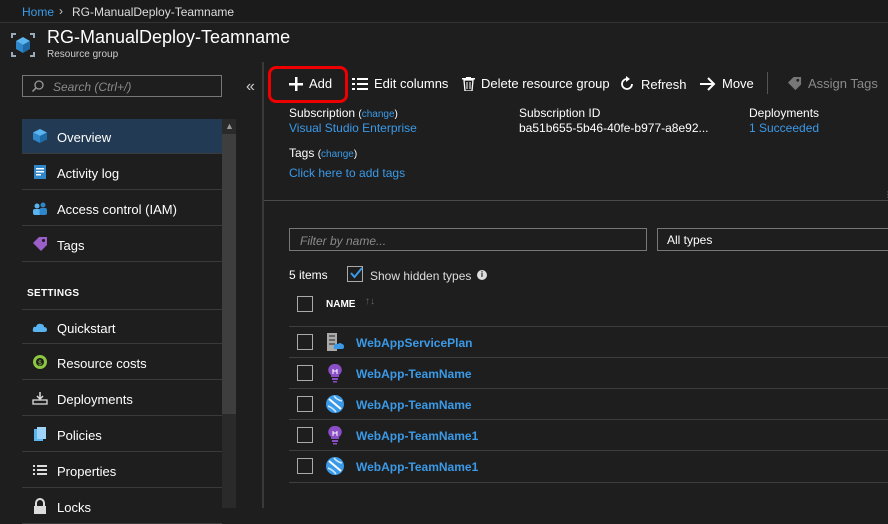 The image size is (888, 524). I want to click on delete-resource-group-label: Delete resource group, so click(545, 83).